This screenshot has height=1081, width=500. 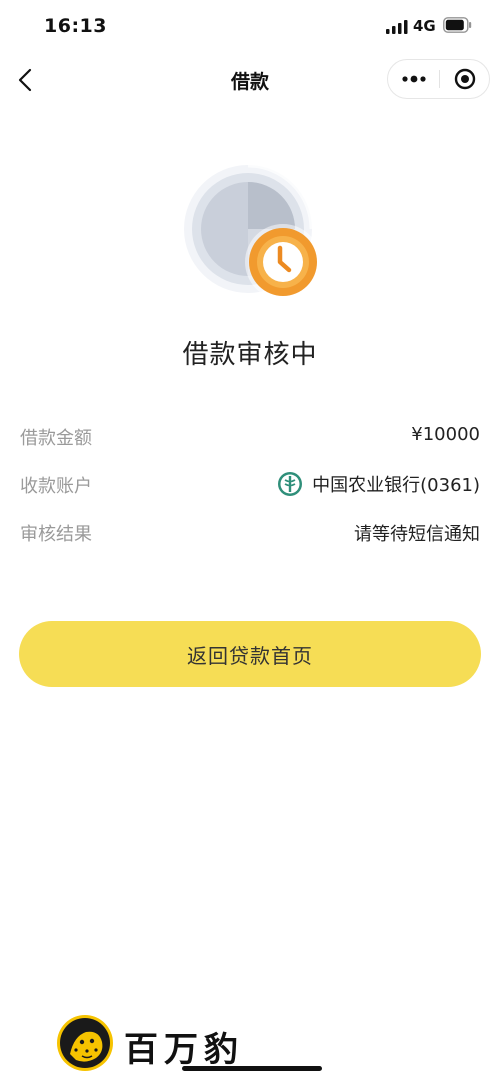 What do you see at coordinates (250, 534) in the screenshot?
I see `info-row-result: 审核结果 请等待短信通知` at bounding box center [250, 534].